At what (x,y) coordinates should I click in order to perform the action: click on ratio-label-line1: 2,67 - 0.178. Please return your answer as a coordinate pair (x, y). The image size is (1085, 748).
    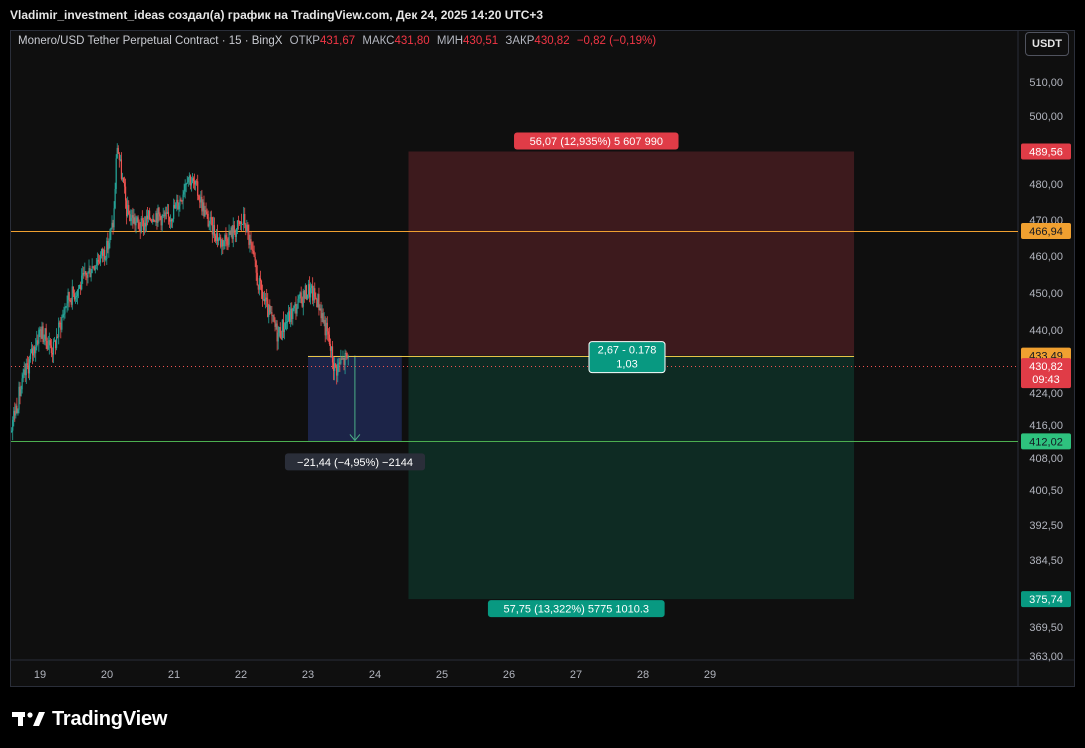
    Looking at the image, I should click on (627, 351).